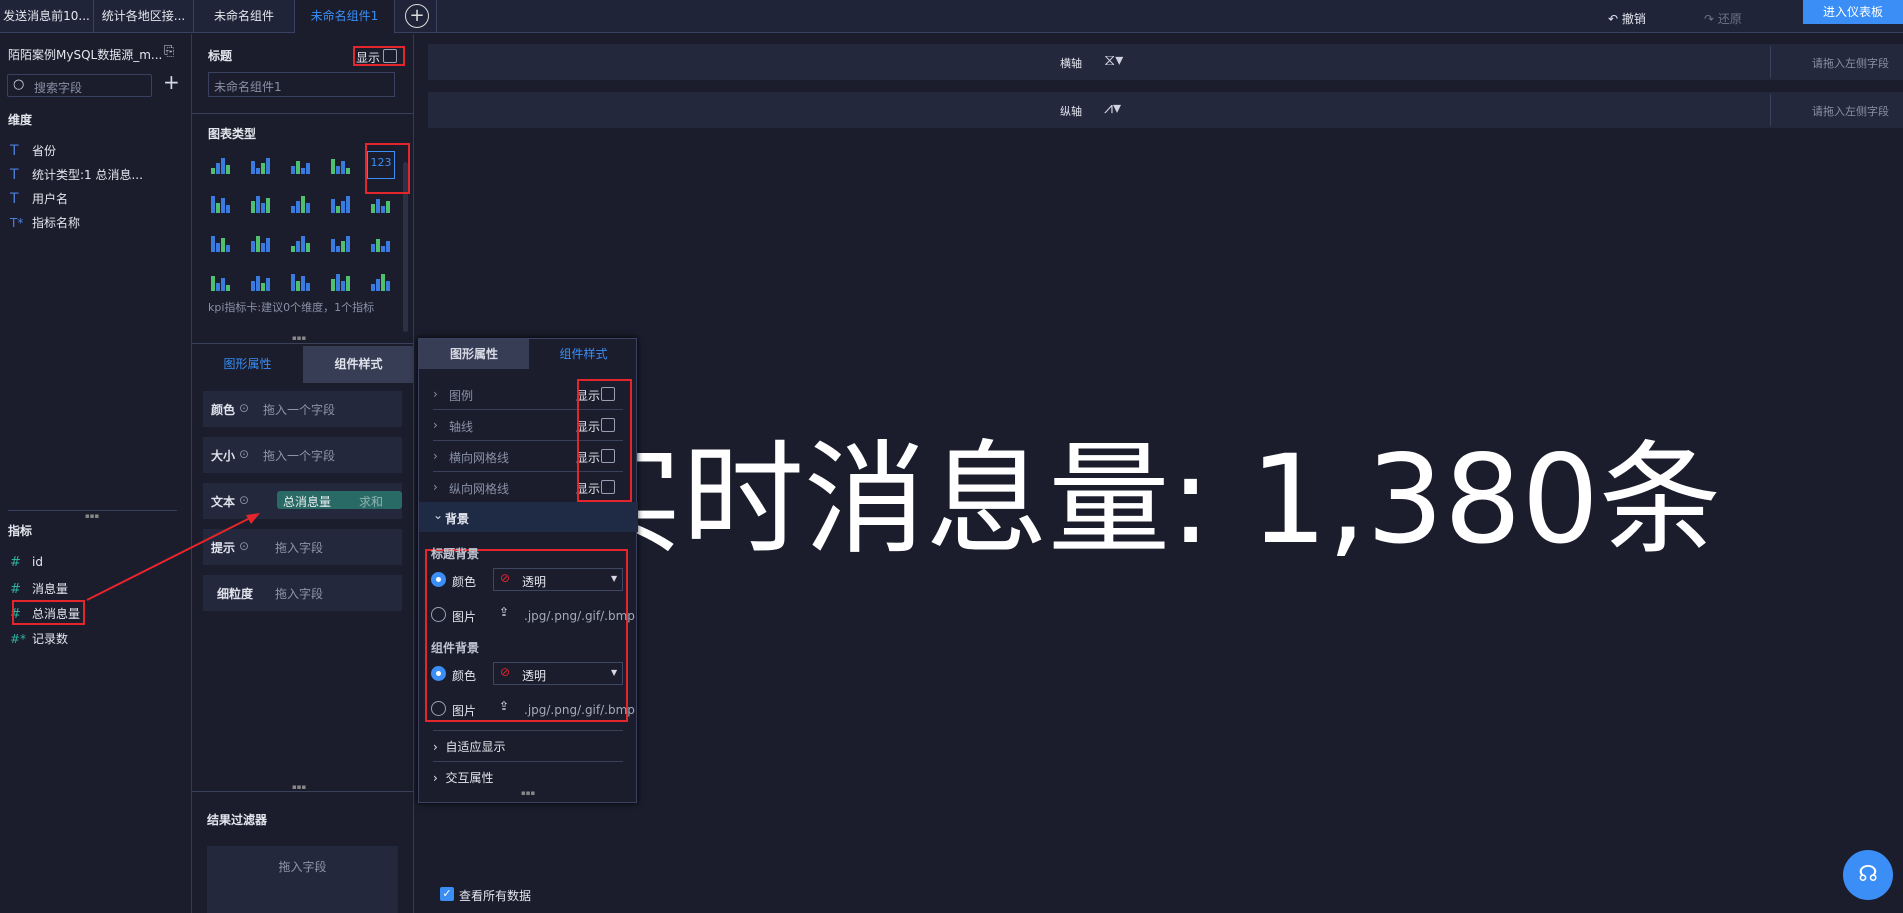 Image resolution: width=1903 pixels, height=913 pixels. Describe the element at coordinates (253, 518) in the screenshot. I see `arrow-head` at that location.